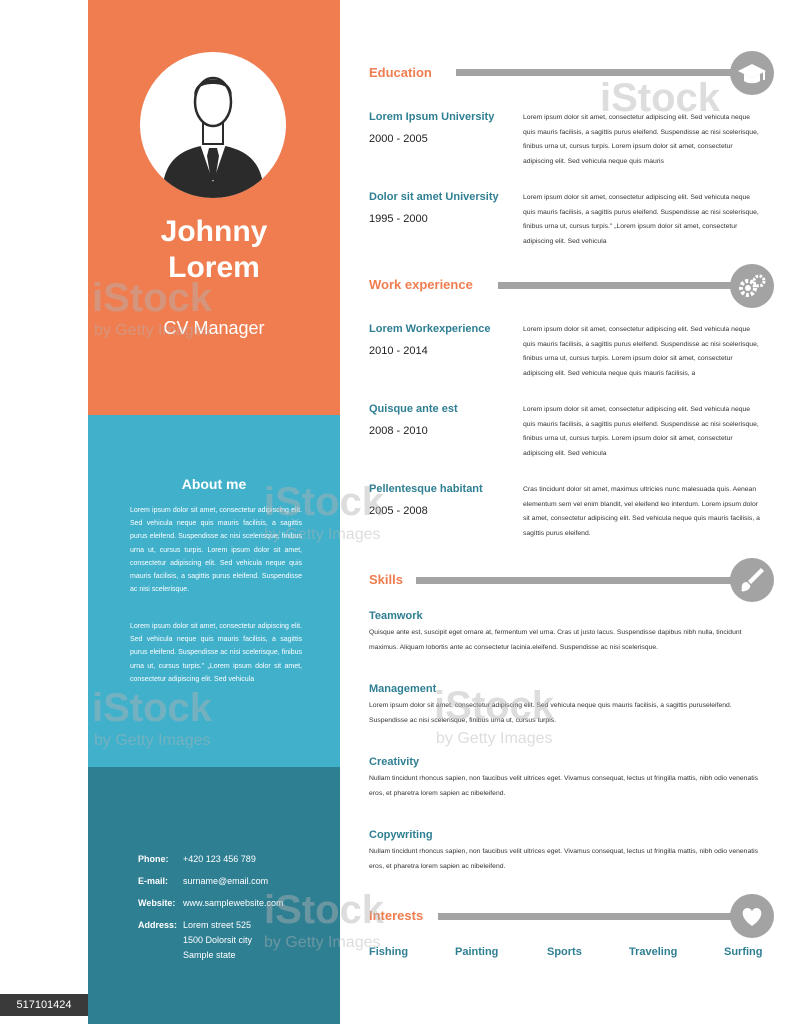  I want to click on contact-address-line-1: Lorem street 525, so click(217, 925).